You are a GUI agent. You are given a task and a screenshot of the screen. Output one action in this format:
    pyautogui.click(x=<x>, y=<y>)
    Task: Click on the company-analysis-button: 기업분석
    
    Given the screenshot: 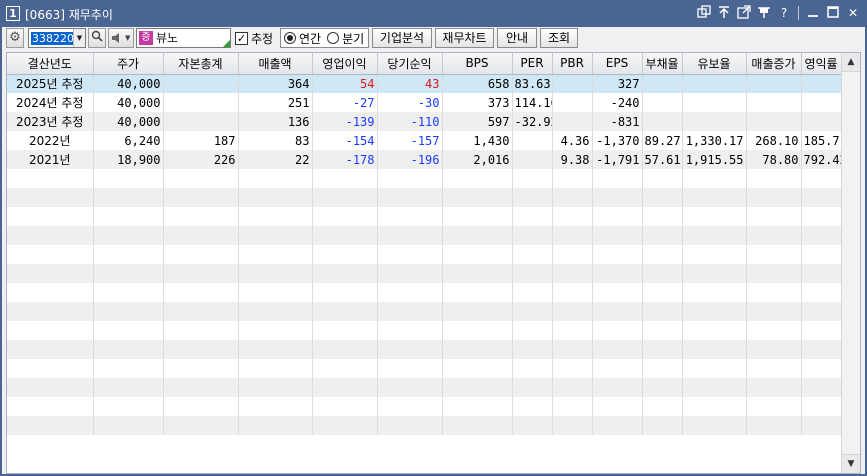 What is the action you would take?
    pyautogui.click(x=402, y=38)
    